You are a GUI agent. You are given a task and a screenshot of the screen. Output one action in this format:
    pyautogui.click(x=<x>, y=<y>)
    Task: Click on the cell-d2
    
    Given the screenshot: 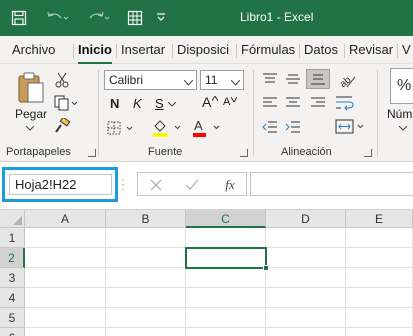 What is the action you would take?
    pyautogui.click(x=306, y=258)
    